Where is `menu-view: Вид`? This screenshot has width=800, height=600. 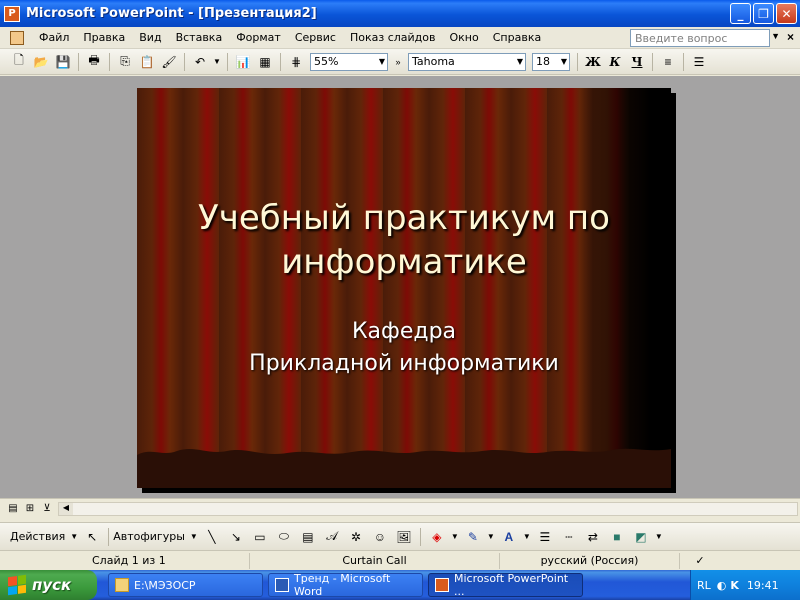 menu-view: Вид is located at coordinates (150, 37).